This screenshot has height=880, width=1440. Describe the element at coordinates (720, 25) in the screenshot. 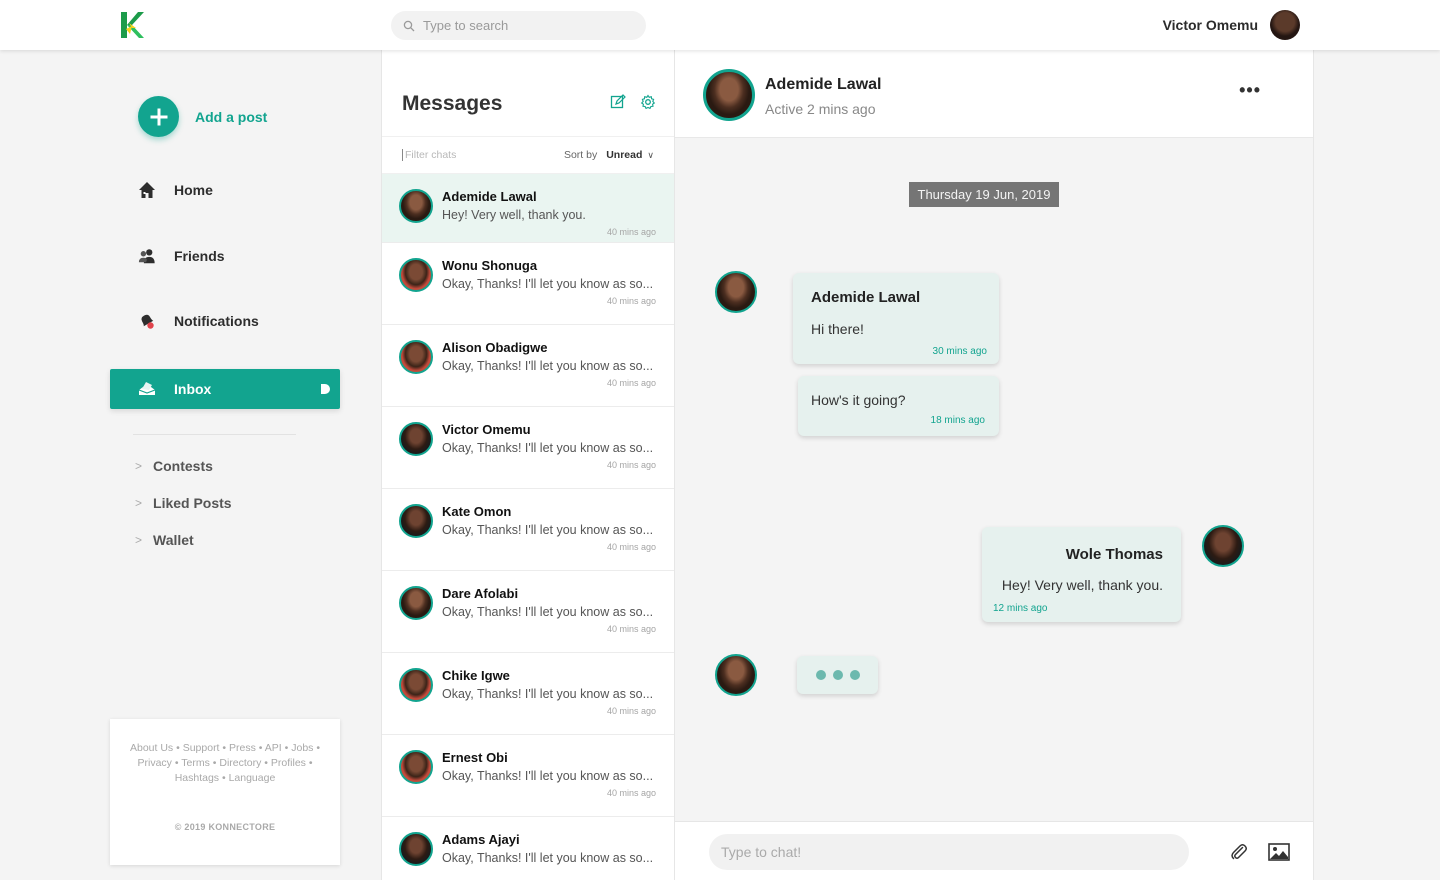

I see `top-bar: Victor Omemu` at that location.